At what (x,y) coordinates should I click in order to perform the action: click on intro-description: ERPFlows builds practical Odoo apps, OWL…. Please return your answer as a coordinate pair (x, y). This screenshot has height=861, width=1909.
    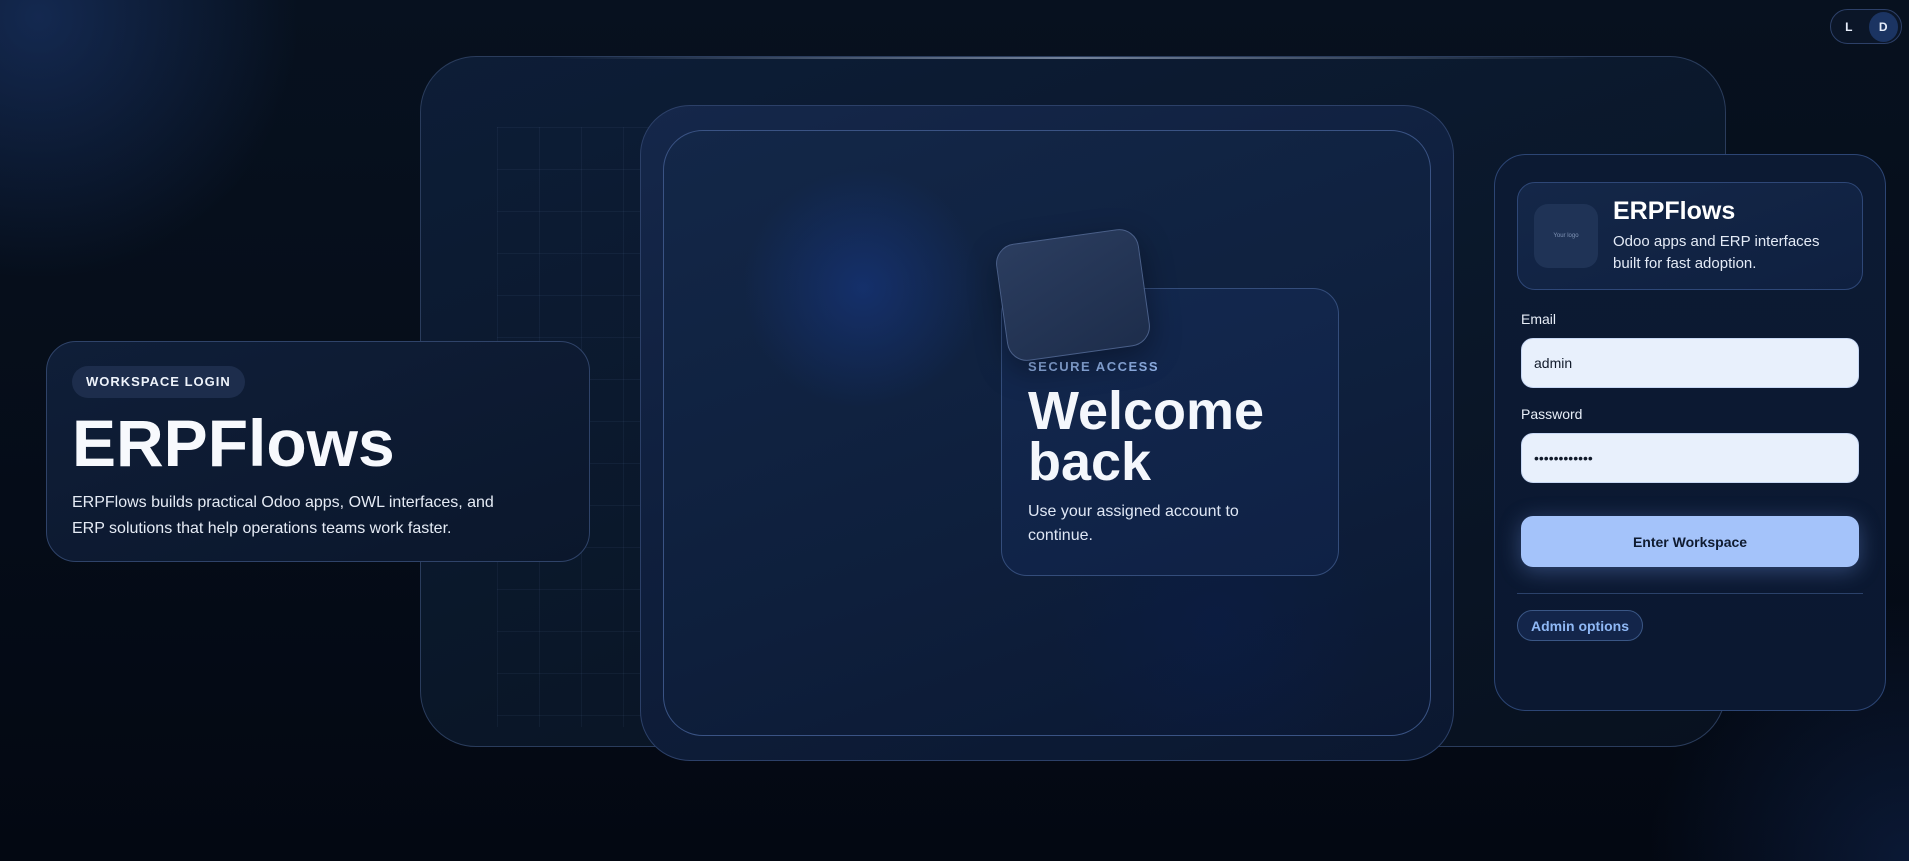
    Looking at the image, I should click on (283, 515).